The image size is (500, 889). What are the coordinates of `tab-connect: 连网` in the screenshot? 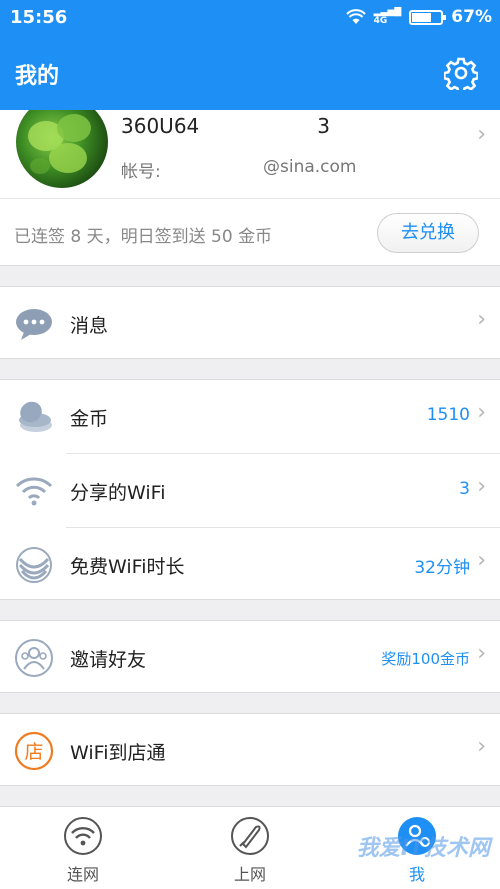 It's located at (83, 848).